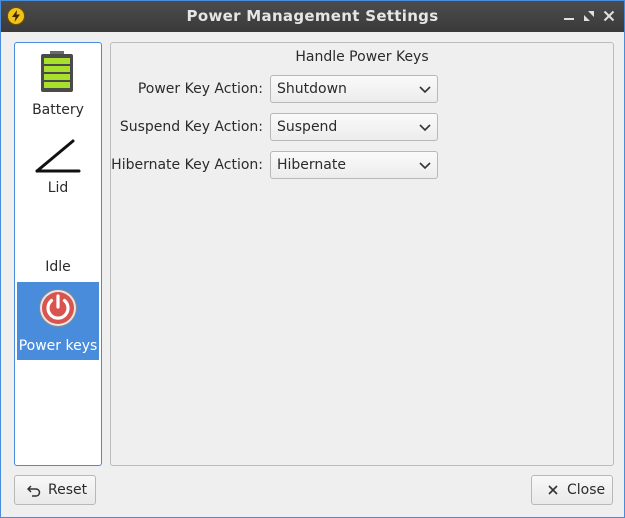 Image resolution: width=625 pixels, height=518 pixels. Describe the element at coordinates (553, 490) in the screenshot. I see `close-icon` at that location.